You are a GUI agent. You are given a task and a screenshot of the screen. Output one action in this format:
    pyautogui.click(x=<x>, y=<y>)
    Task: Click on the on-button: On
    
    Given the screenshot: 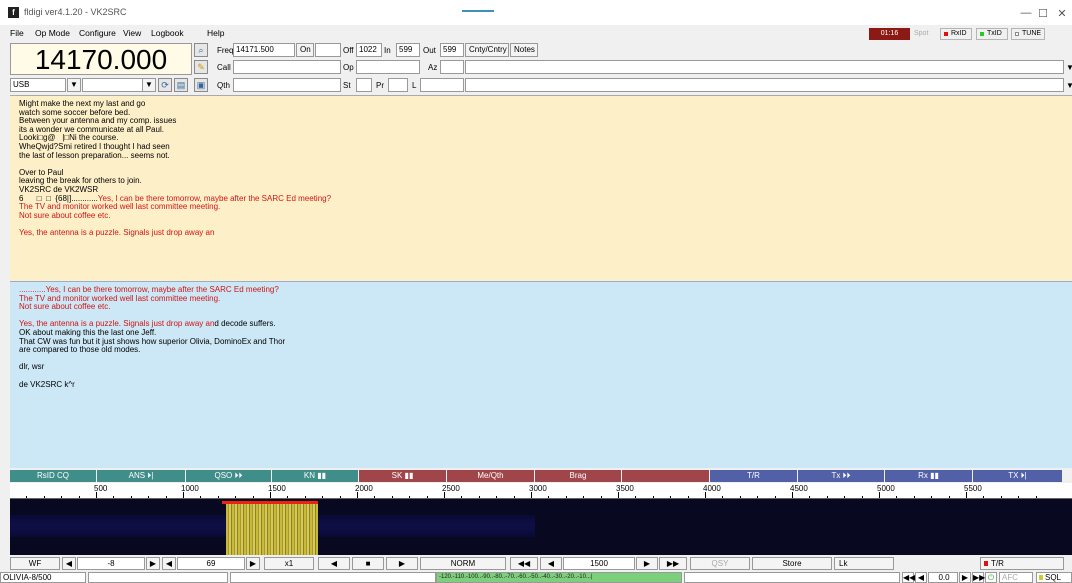 What is the action you would take?
    pyautogui.click(x=305, y=50)
    